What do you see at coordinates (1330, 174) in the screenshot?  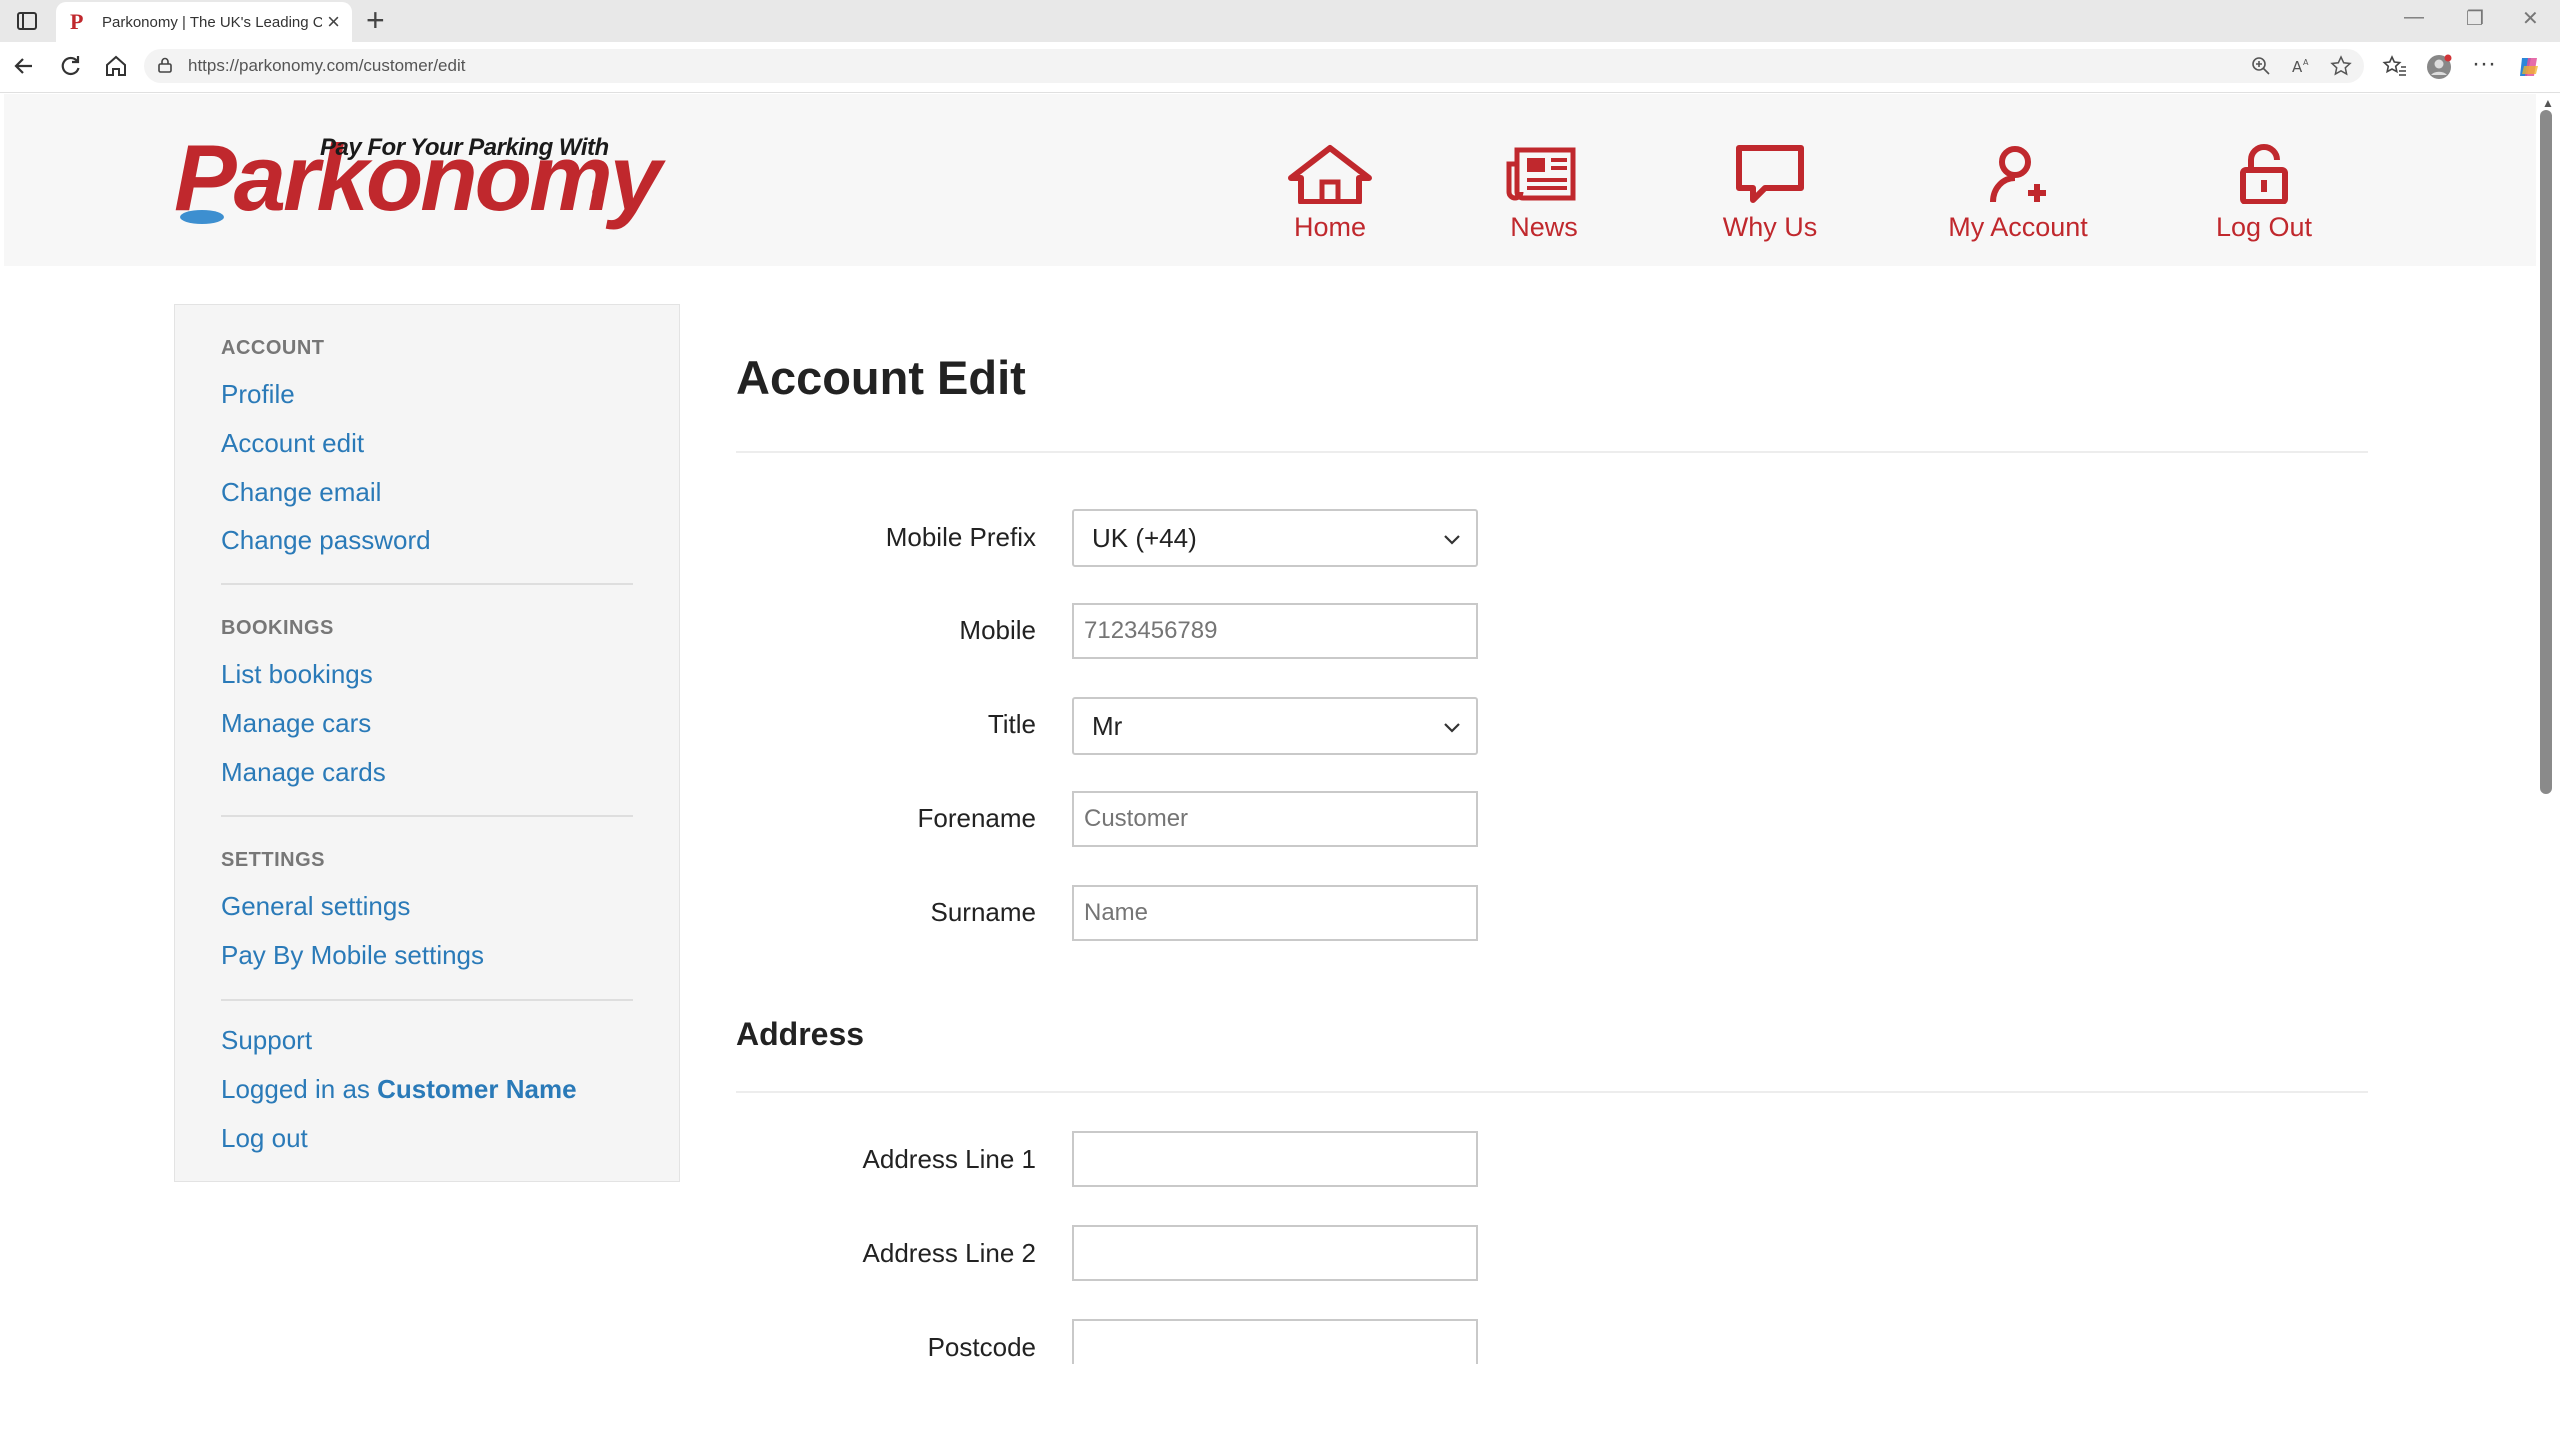 I see `home-icon` at bounding box center [1330, 174].